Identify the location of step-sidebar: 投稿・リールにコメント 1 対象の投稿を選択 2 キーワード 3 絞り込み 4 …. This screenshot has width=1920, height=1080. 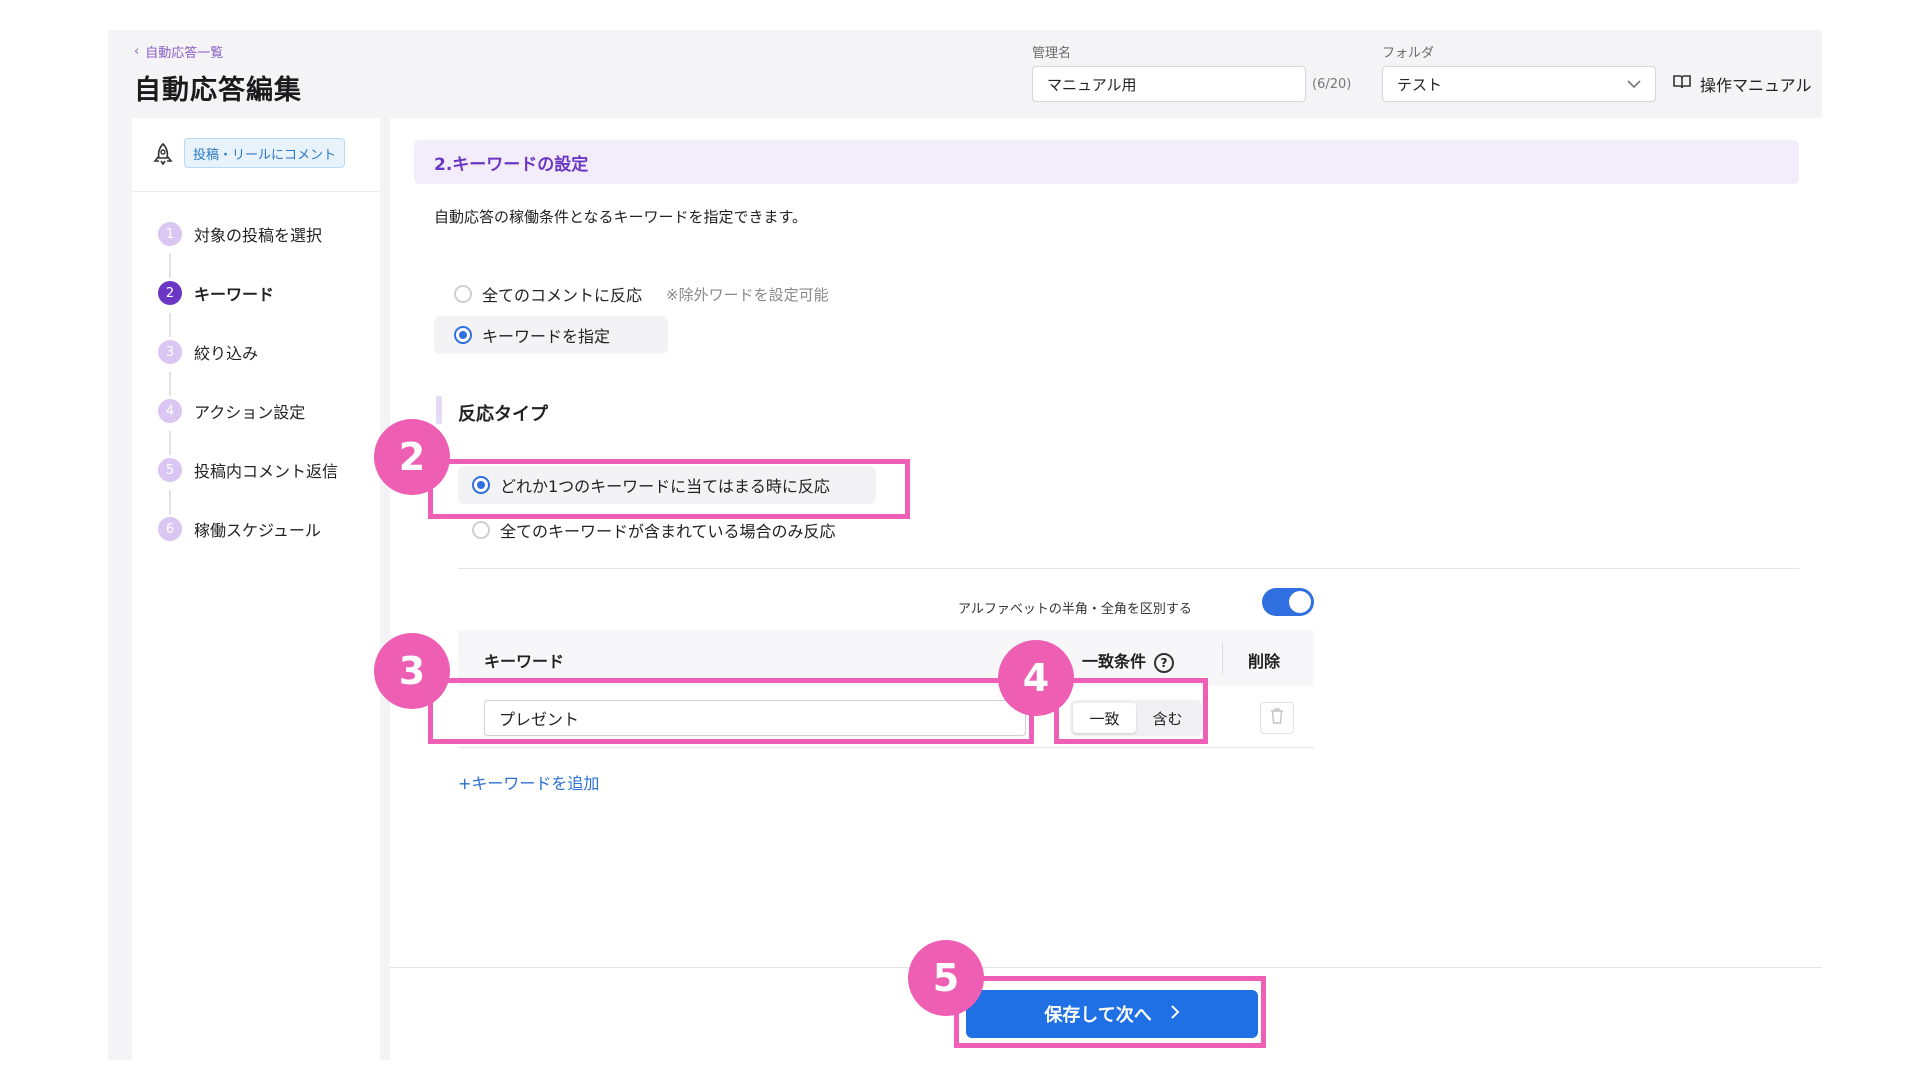
(256, 589).